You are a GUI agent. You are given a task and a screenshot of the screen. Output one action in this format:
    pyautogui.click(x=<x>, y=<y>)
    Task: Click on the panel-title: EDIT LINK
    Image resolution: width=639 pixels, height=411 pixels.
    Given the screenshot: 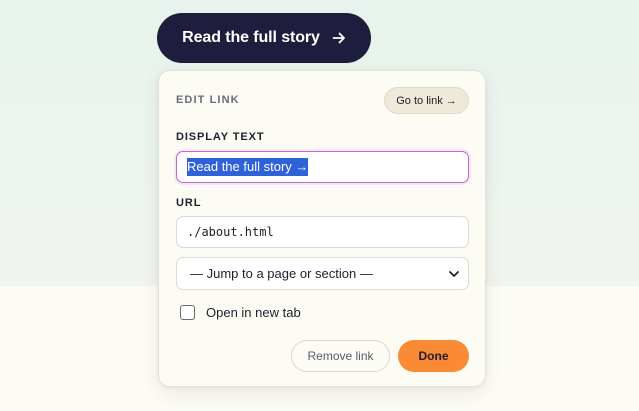 What is the action you would take?
    pyautogui.click(x=208, y=100)
    